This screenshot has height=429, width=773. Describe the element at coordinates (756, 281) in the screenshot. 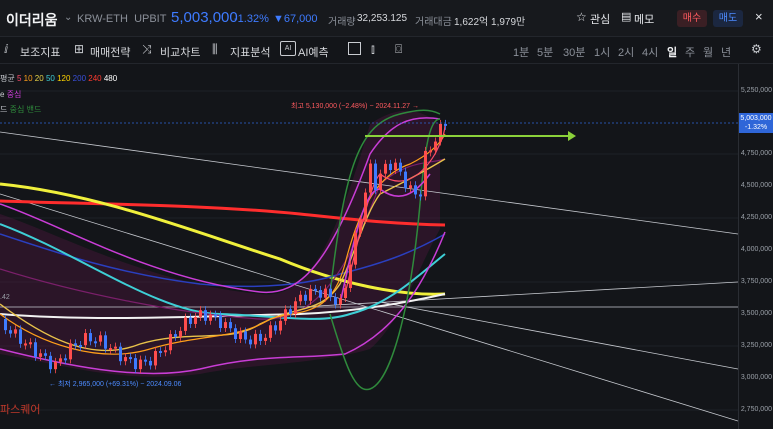

I see `axis-tick: 3,750,000` at that location.